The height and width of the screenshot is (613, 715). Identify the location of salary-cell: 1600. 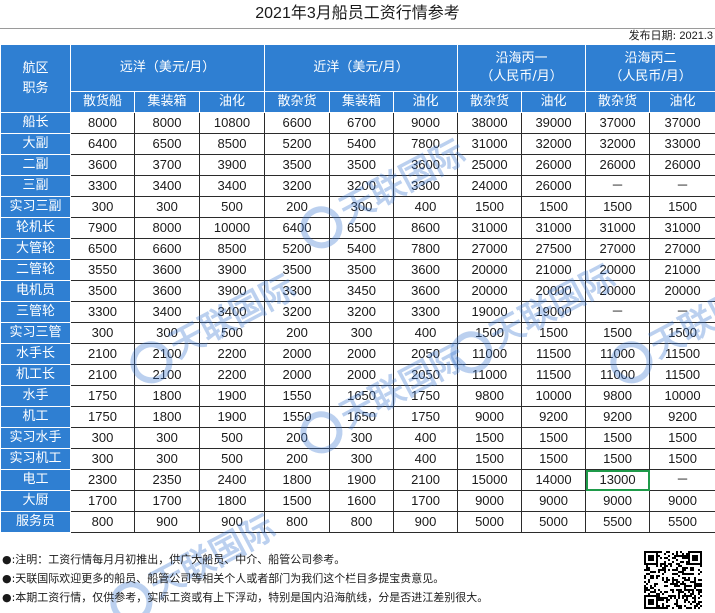
(362, 501).